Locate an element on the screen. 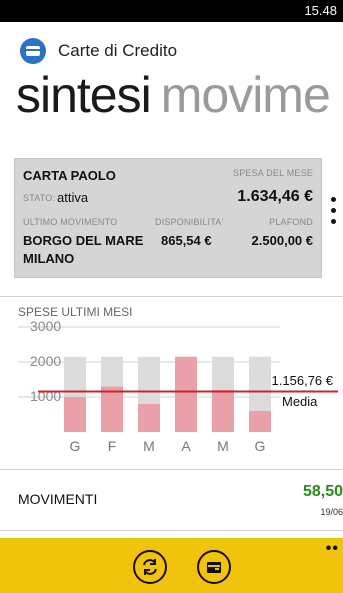 The height and width of the screenshot is (593, 343). pivot-item-movimenti: movime is located at coordinates (246, 96).